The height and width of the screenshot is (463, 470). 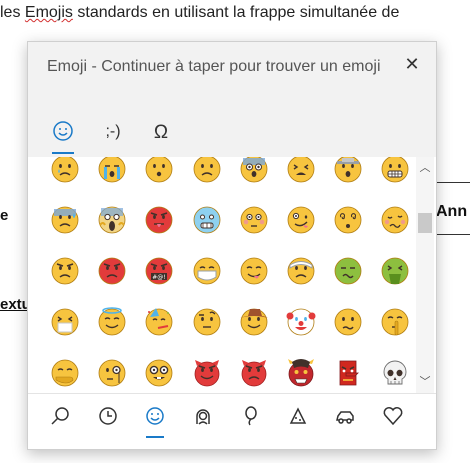 What do you see at coordinates (301, 170) in the screenshot?
I see `weary-face-icon` at bounding box center [301, 170].